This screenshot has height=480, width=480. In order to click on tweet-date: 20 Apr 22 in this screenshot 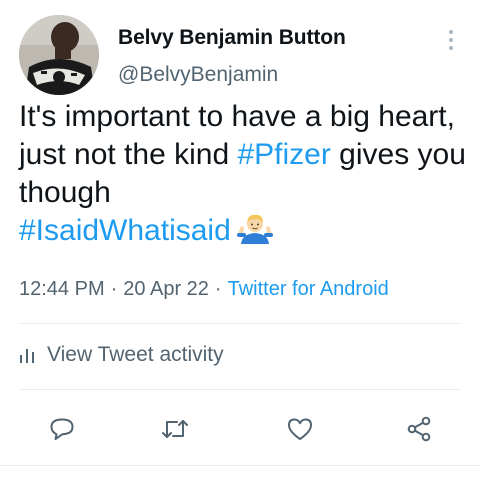, I will do `click(166, 289)`.